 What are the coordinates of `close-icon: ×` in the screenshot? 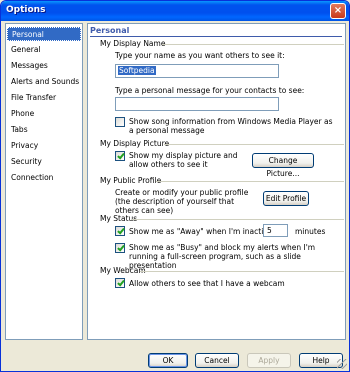 It's located at (338, 10).